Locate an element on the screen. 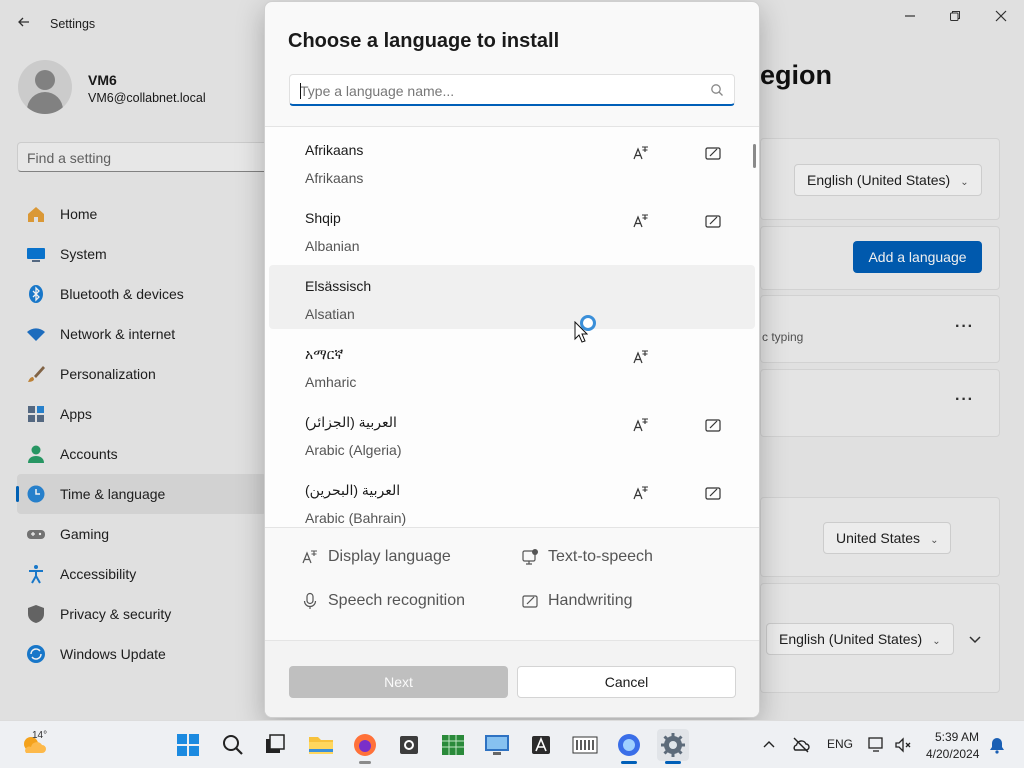 The width and height of the screenshot is (1024, 768). settings-taskbar-button is located at coordinates (673, 746).